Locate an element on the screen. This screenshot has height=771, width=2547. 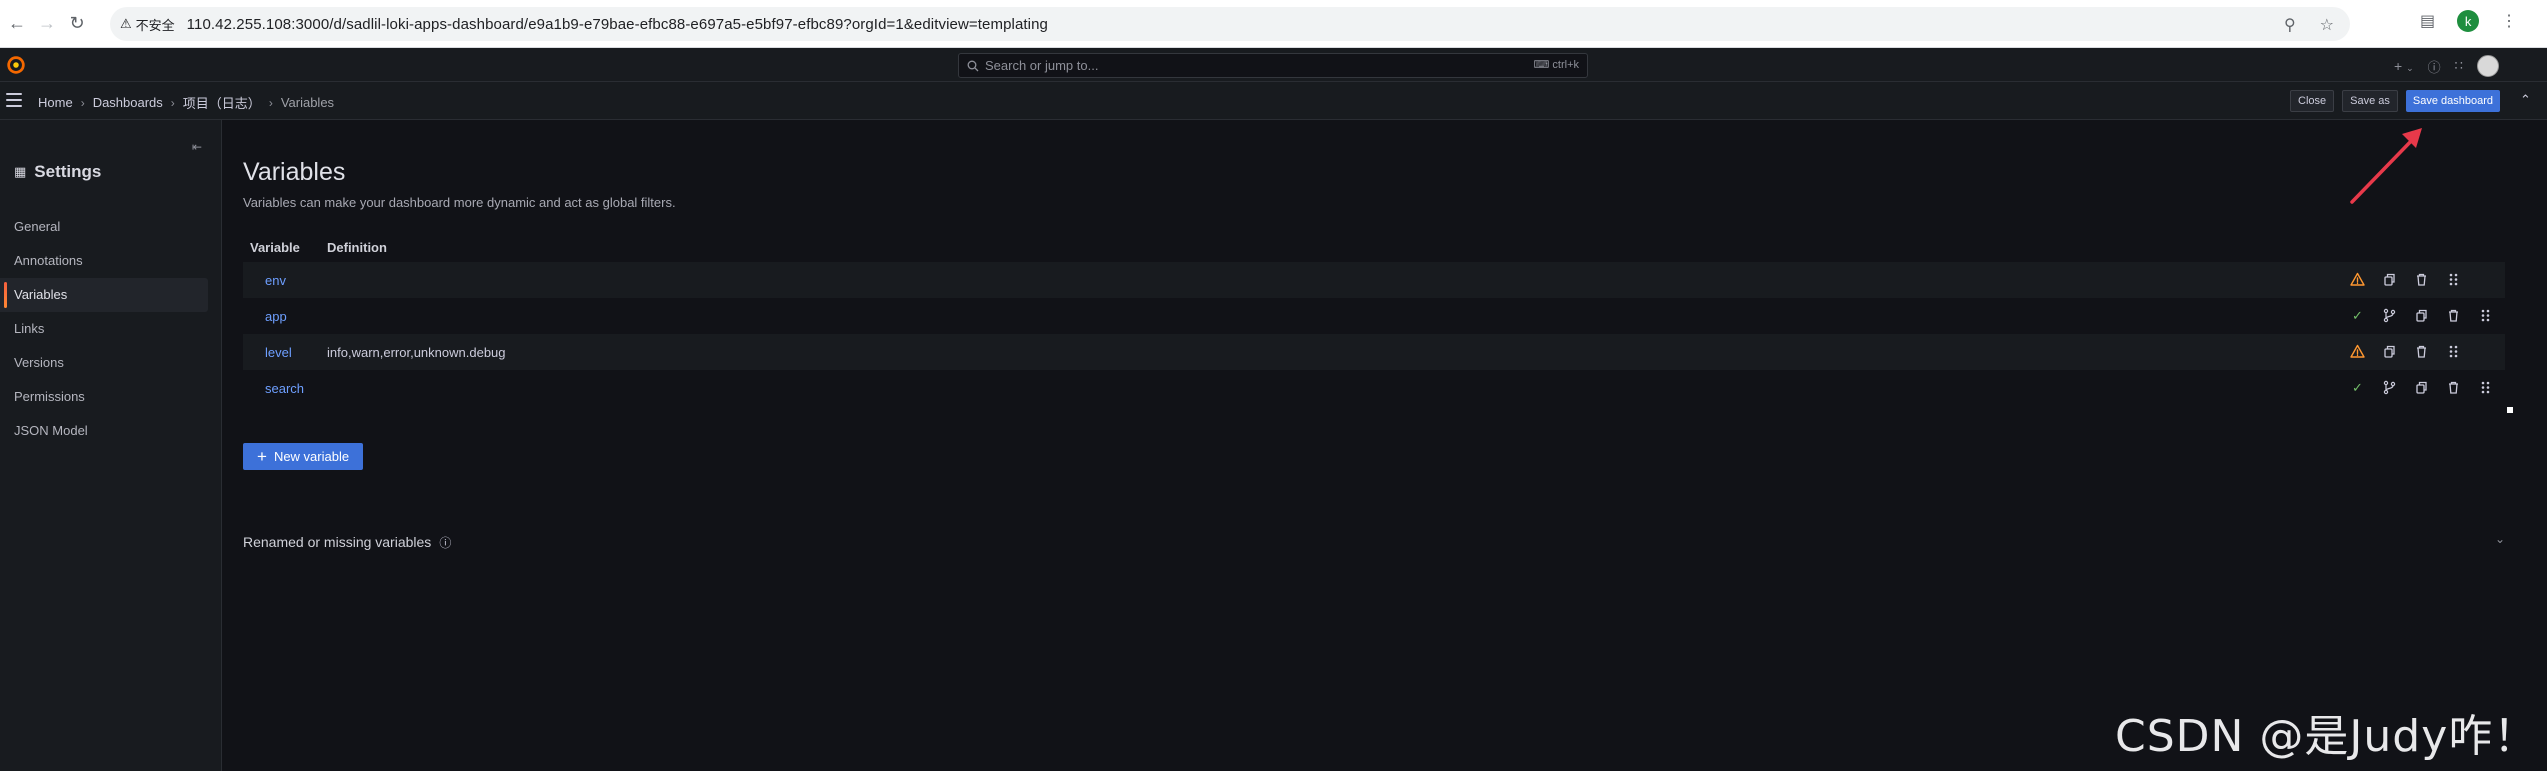
variable-name-link: level is located at coordinates (285, 352).